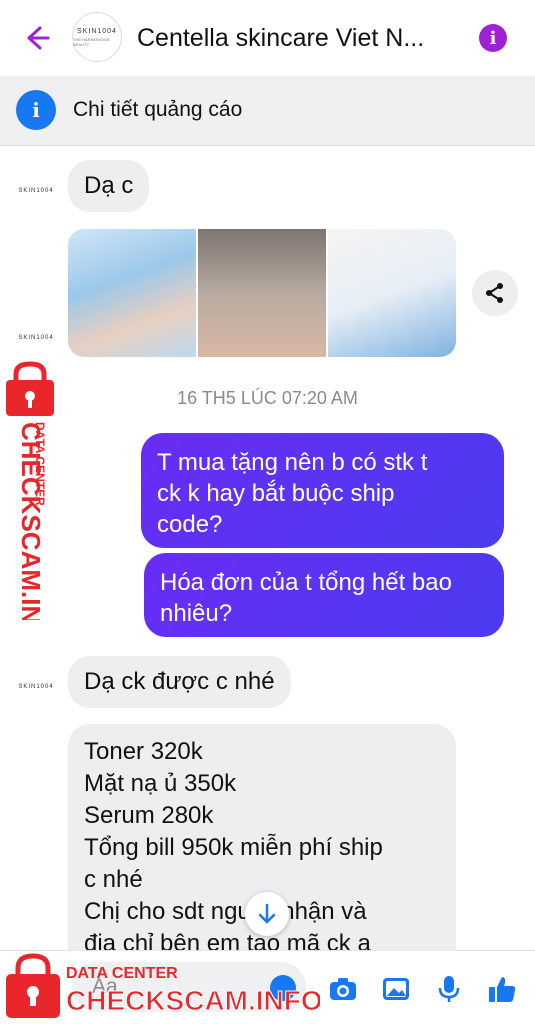 This screenshot has width=535, height=1024. Describe the element at coordinates (91, 41) in the screenshot. I see `avatar-subtitle: THE HARMONIOUS BEAUTY` at that location.